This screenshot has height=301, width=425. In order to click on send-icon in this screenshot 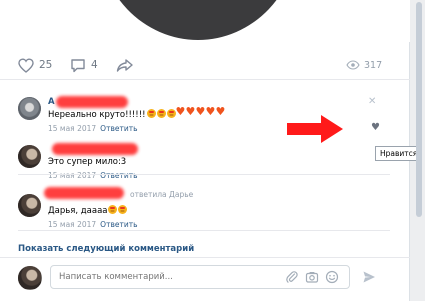, I will do `click(369, 277)`.